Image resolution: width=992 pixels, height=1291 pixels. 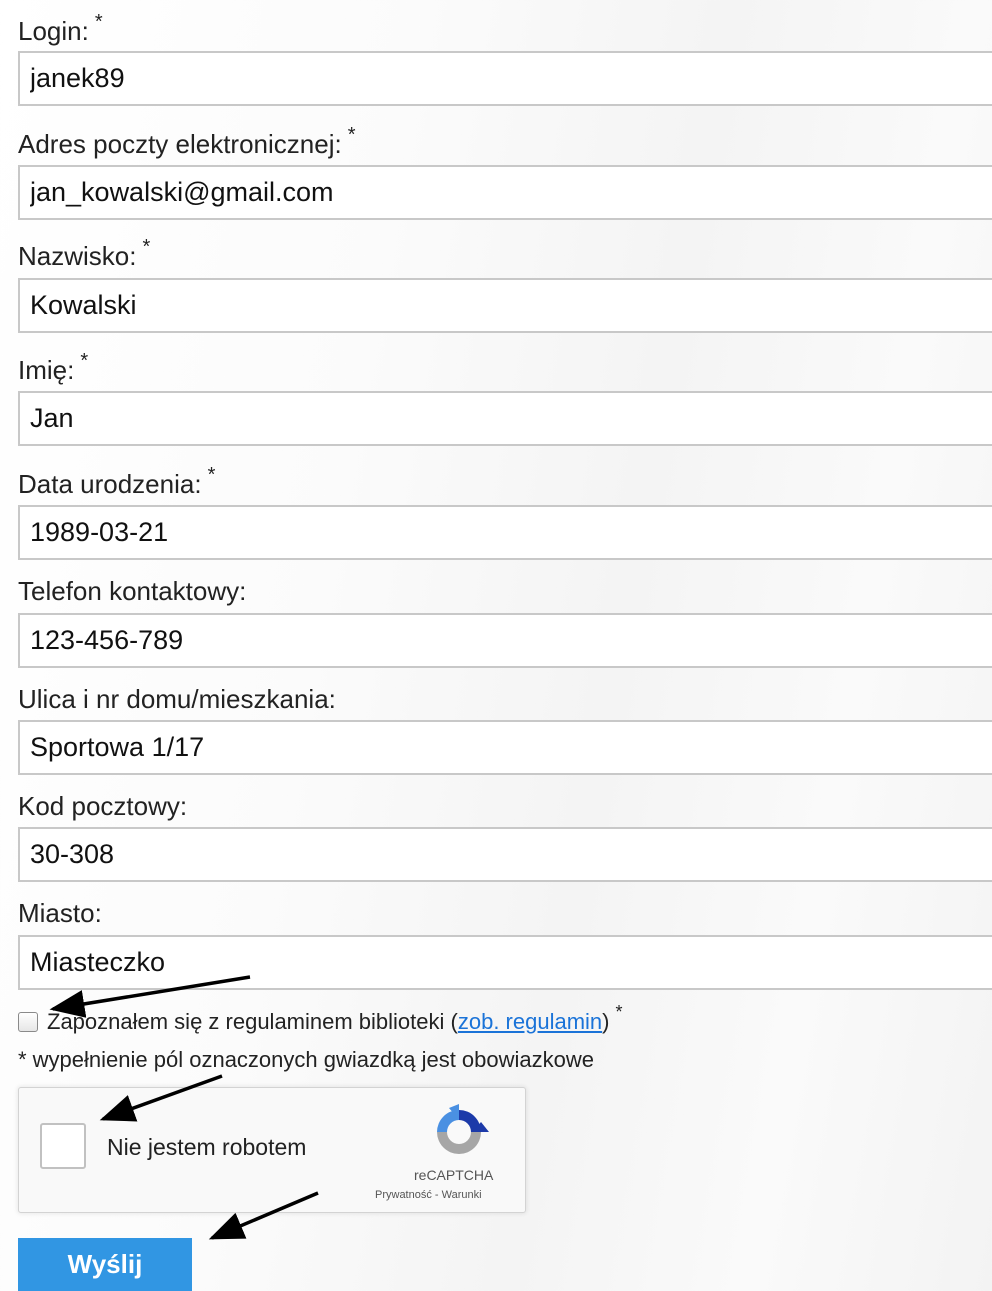 I want to click on birth-date-label: Data urodzenia: *, so click(x=116, y=483).